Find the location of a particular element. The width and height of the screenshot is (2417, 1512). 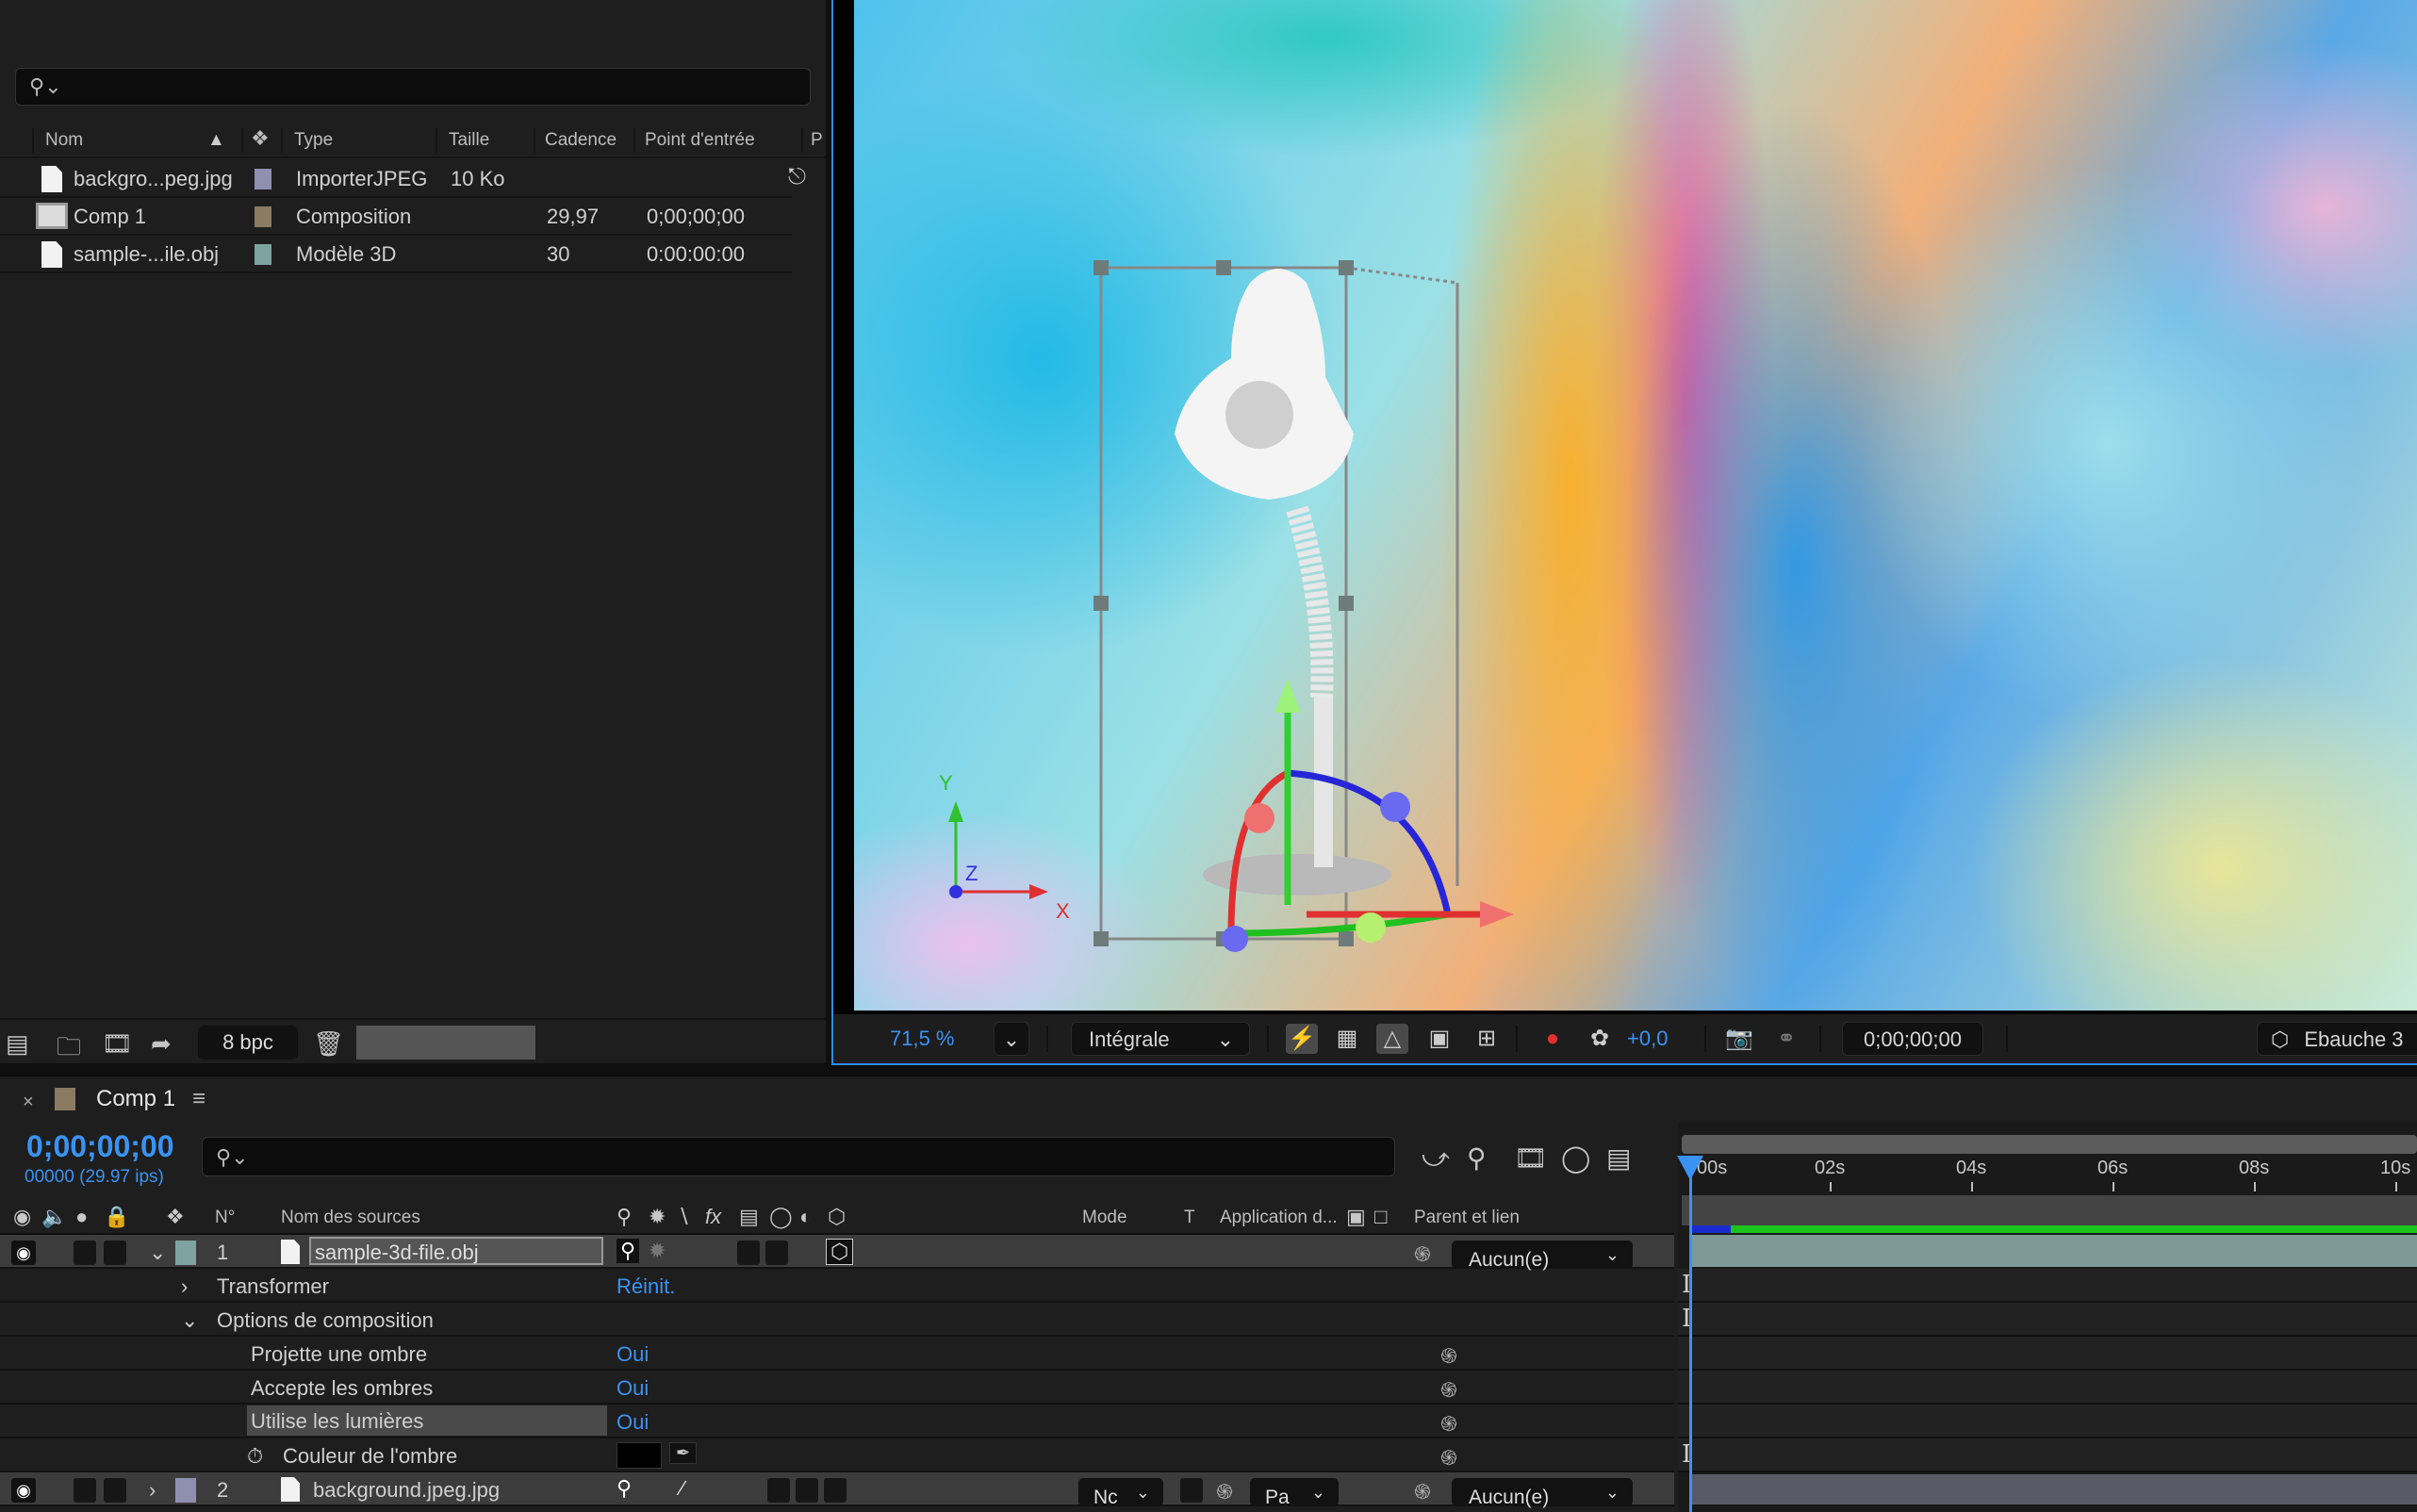

track-matte-dropdown: Pa ⌄ is located at coordinates (1294, 1493).